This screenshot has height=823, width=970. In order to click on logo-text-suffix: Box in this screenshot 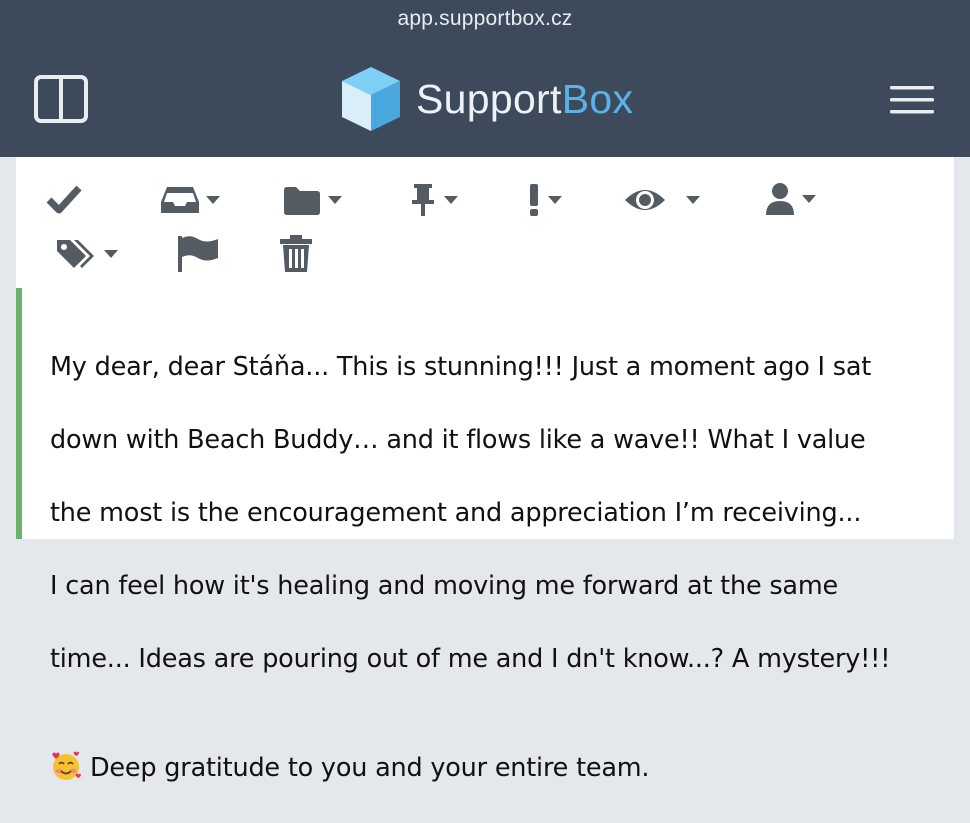, I will do `click(597, 98)`.